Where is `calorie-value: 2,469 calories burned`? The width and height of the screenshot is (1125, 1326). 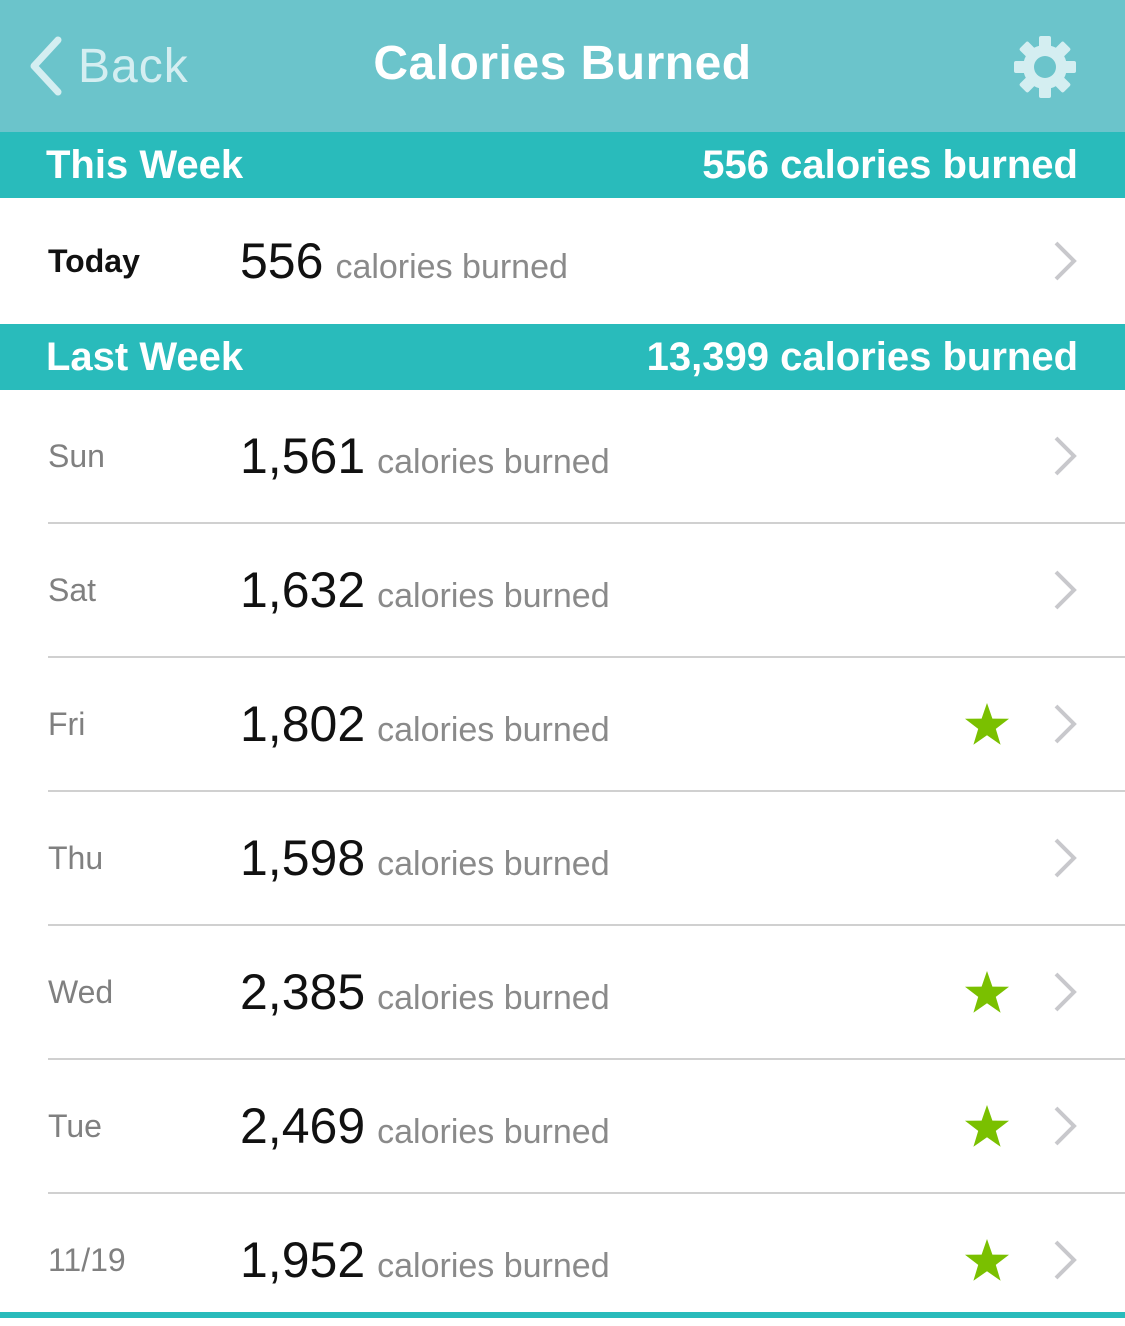 calorie-value: 2,469 calories burned is located at coordinates (425, 1126).